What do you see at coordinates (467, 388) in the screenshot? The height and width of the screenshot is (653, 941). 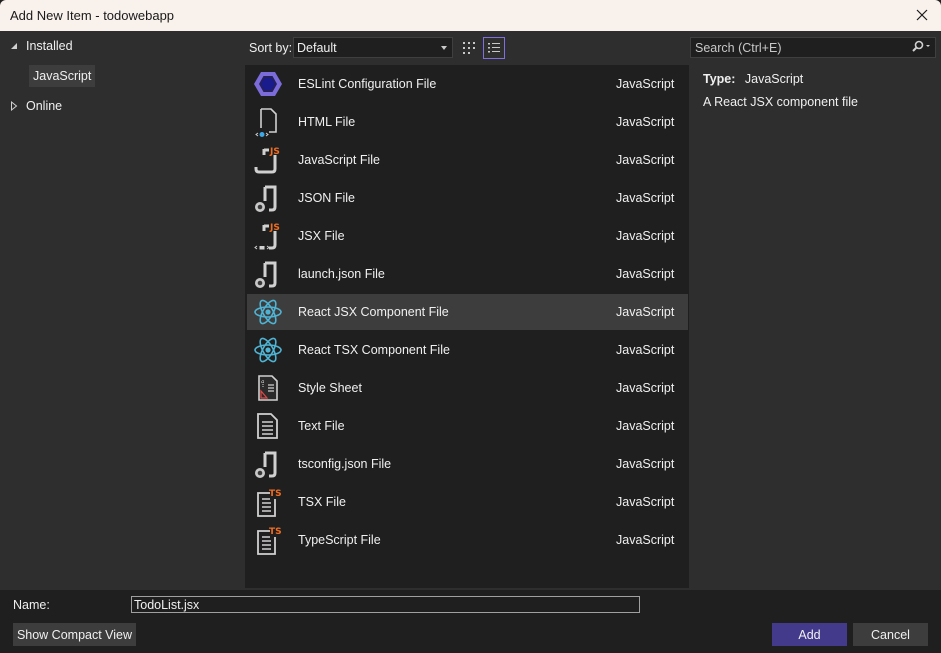 I see `list-item: Style Sheet JavaScript` at bounding box center [467, 388].